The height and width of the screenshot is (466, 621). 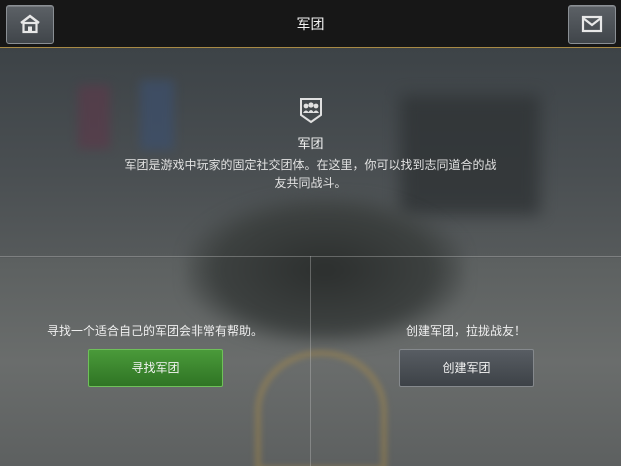 I want to click on mail-button, so click(x=592, y=24).